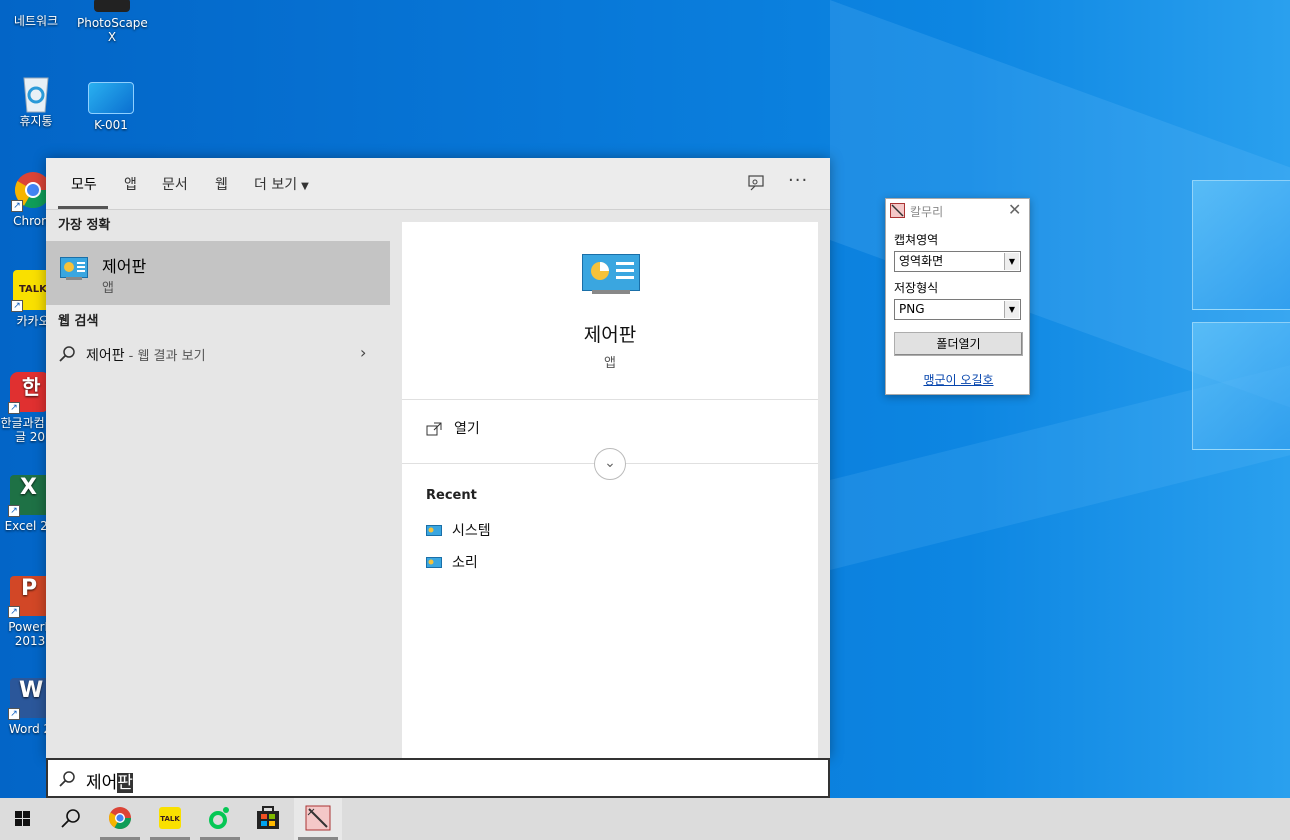  I want to click on active-tab-indicator, so click(83, 207).